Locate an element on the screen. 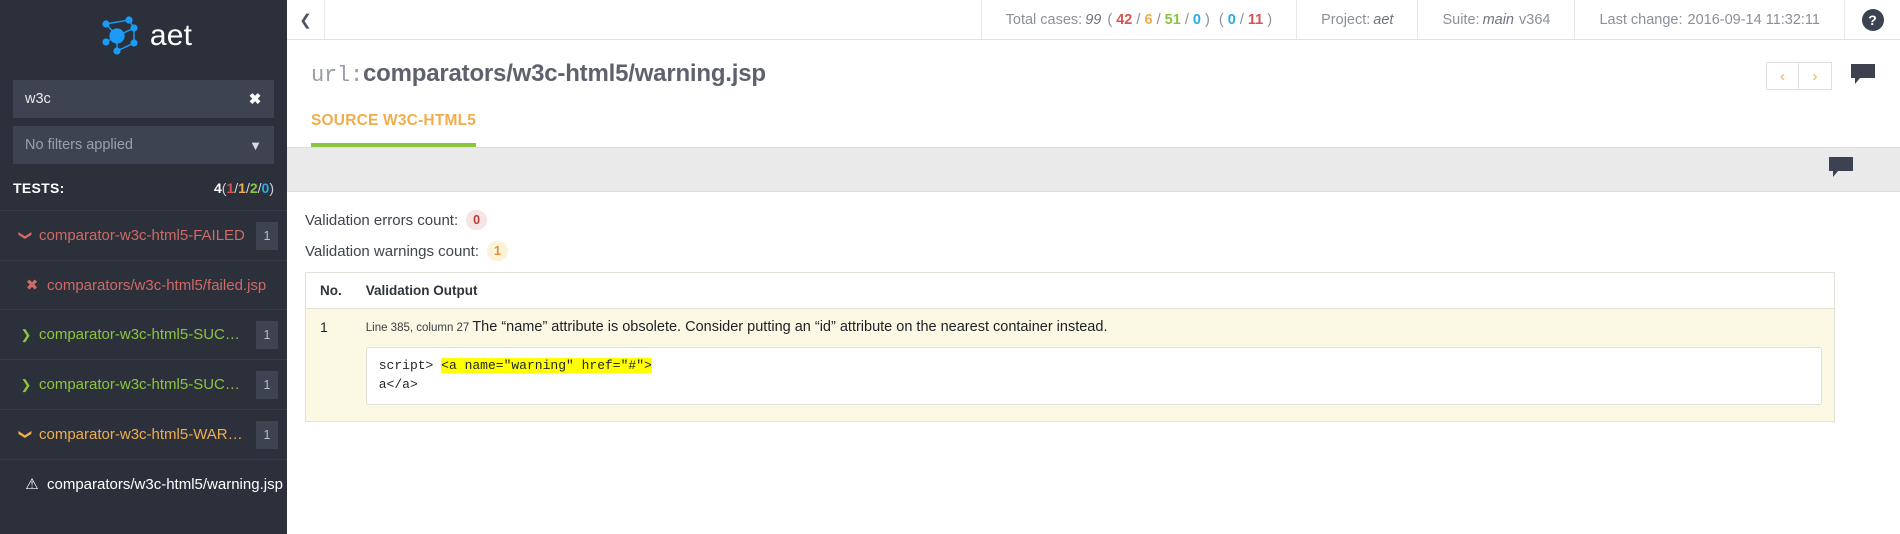 Image resolution: width=1900 pixels, height=534 pixels. table-header-row: No. Validation Output is located at coordinates (1070, 290).